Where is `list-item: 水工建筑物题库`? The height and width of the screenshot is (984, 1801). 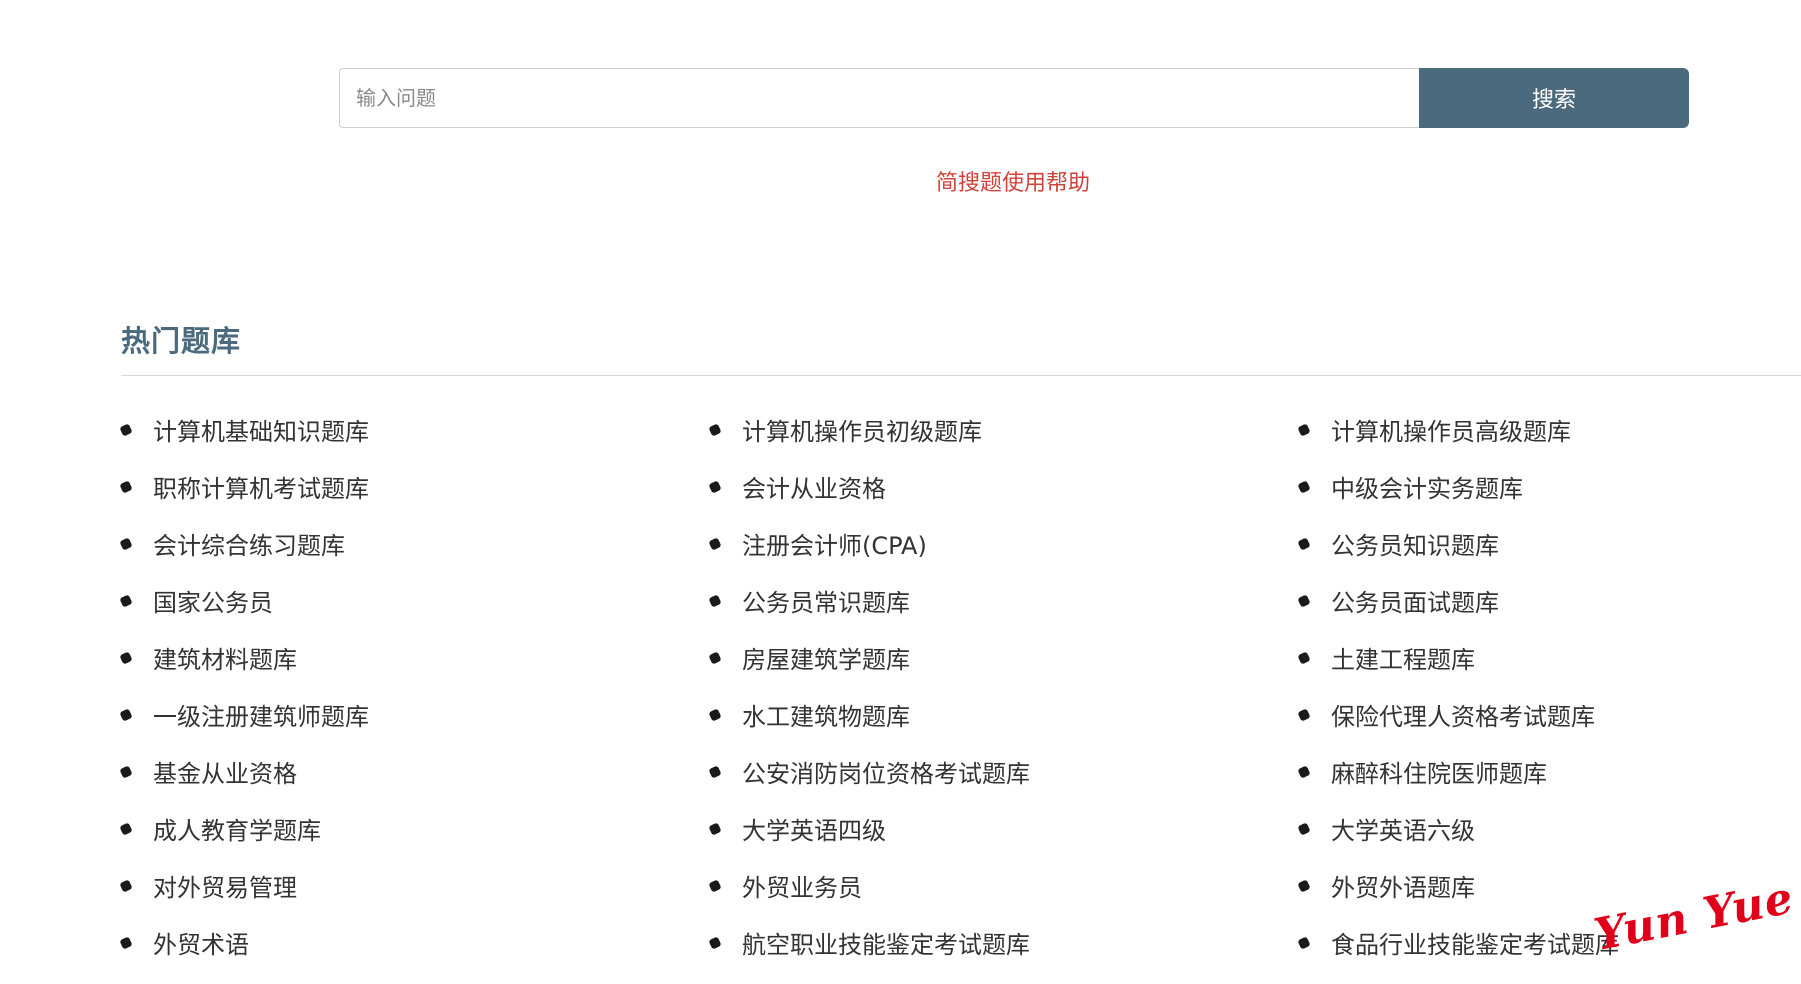 list-item: 水工建筑物题库 is located at coordinates (1003, 714).